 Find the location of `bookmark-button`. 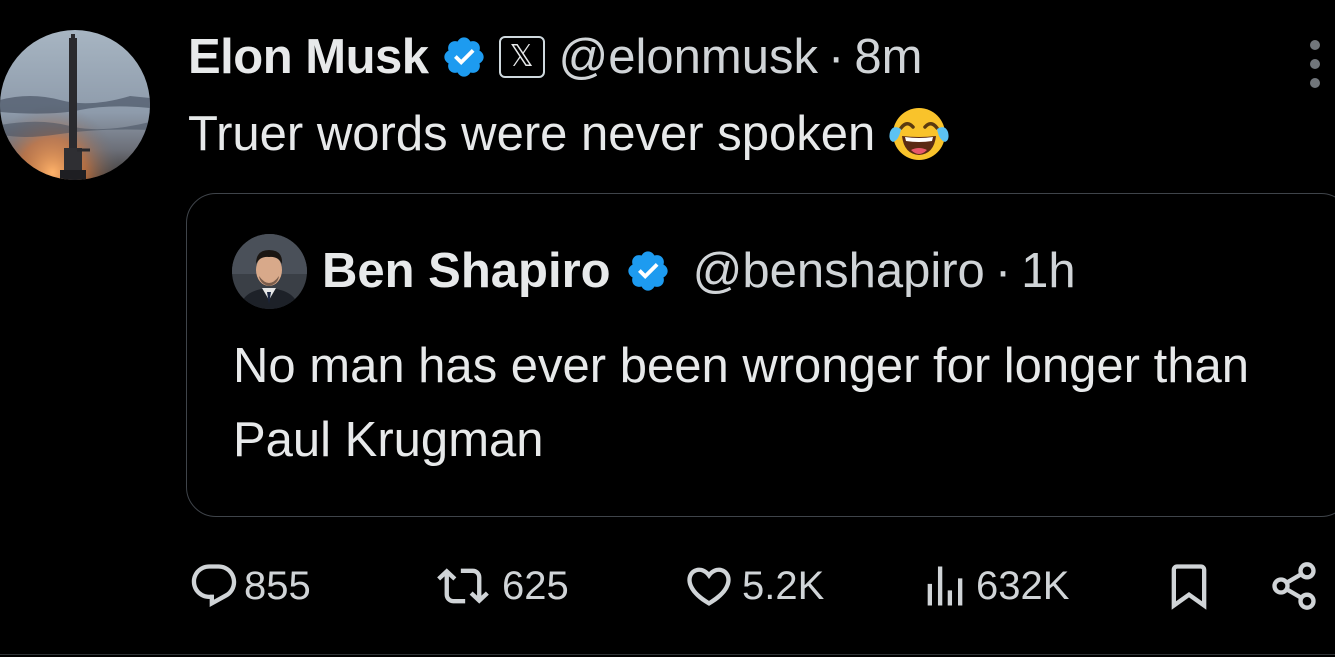

bookmark-button is located at coordinates (1189, 586).